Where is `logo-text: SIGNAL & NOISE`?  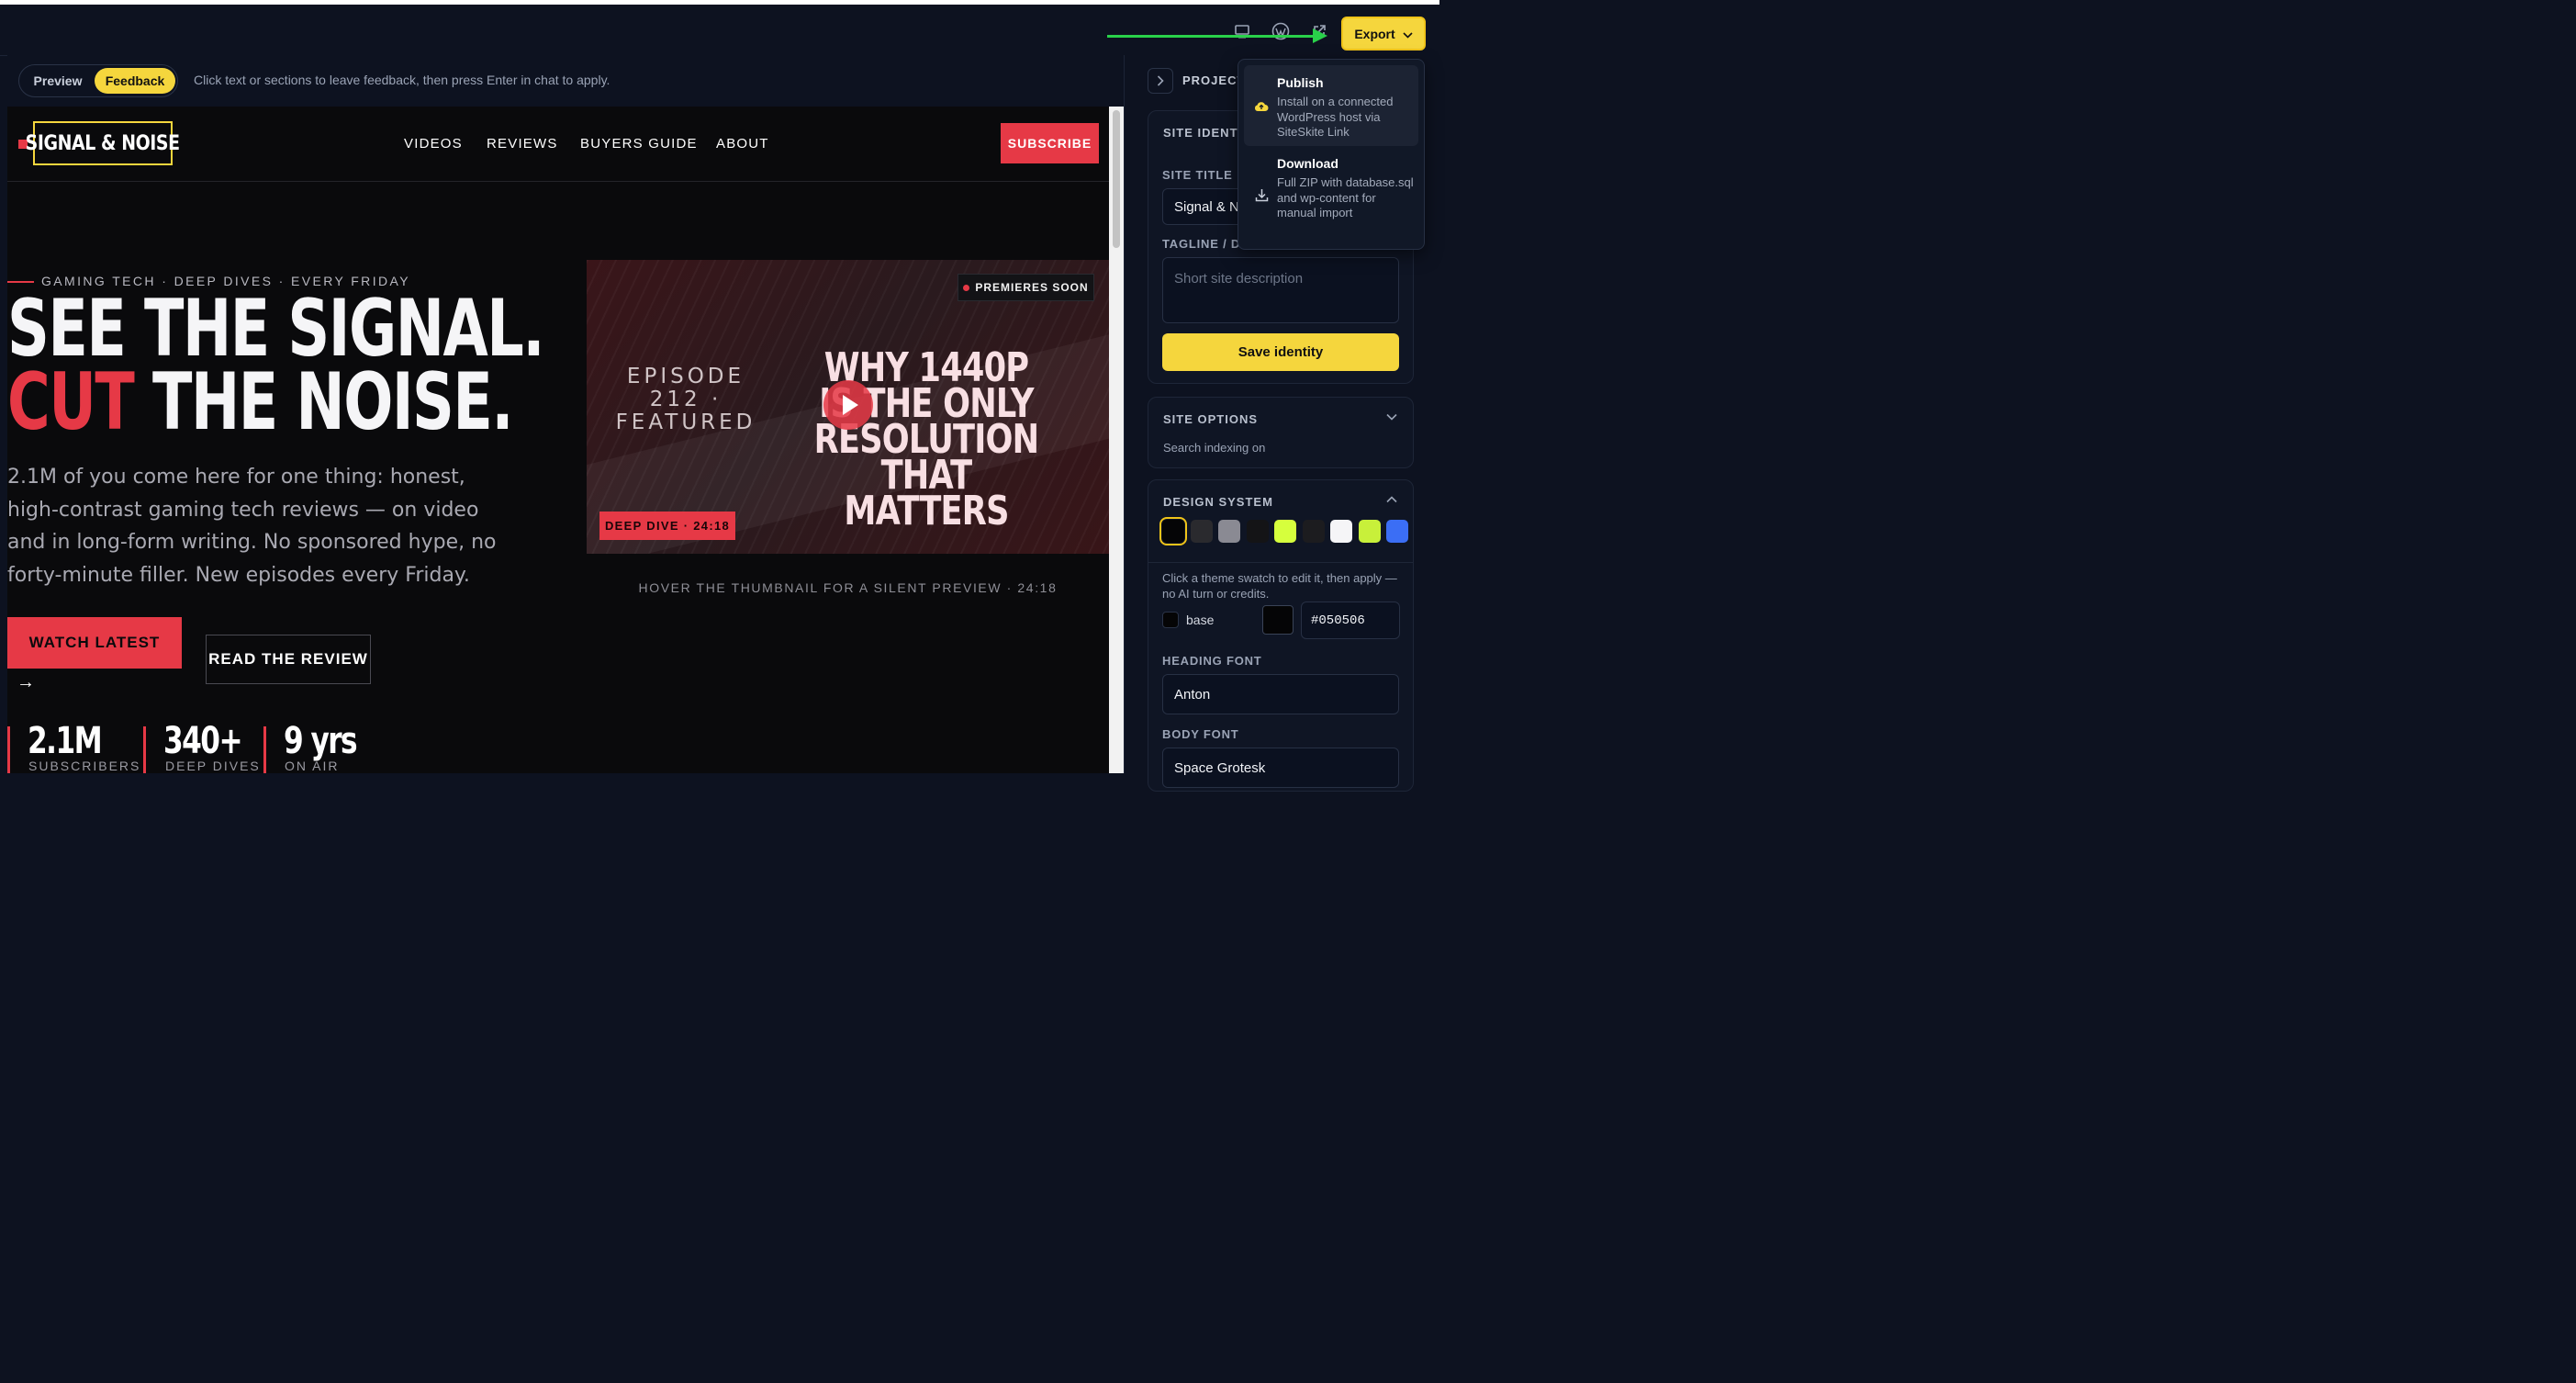
logo-text: SIGNAL & NOISE is located at coordinates (103, 143).